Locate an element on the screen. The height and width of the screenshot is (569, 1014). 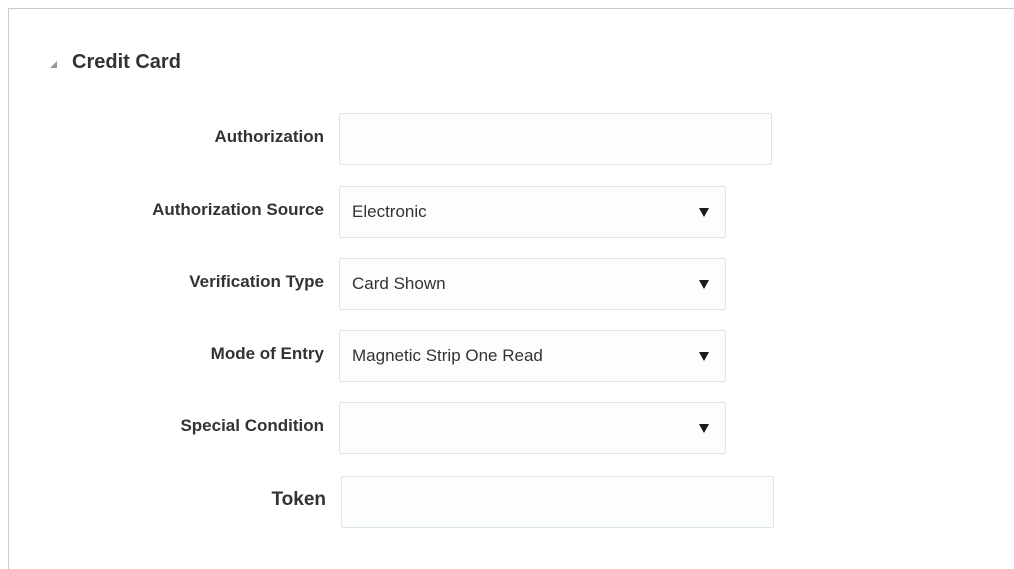
token-input is located at coordinates (557, 502).